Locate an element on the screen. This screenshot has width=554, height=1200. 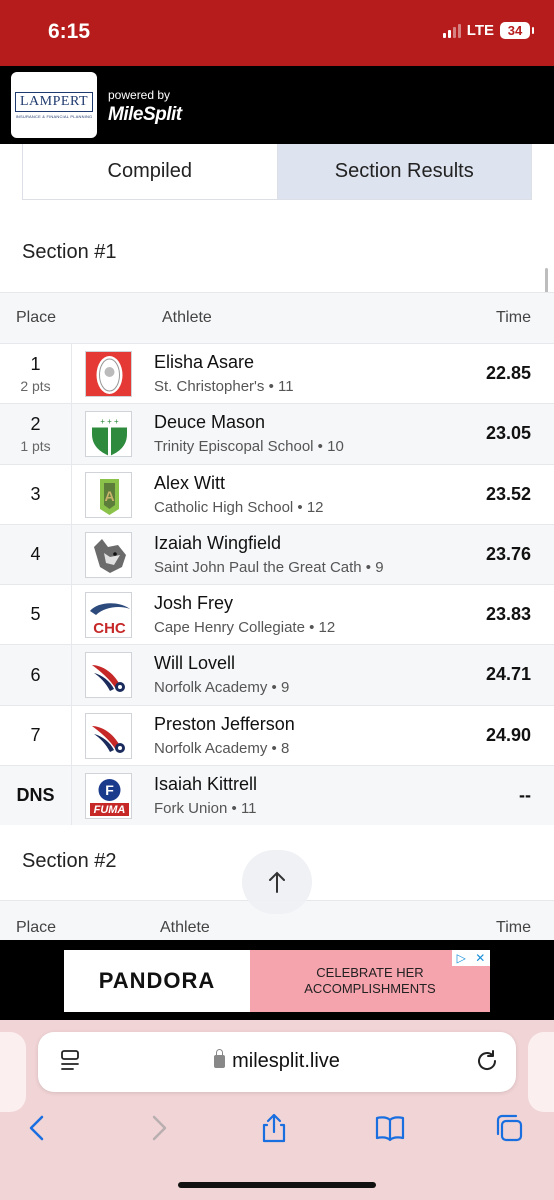
place-value: 7 is located at coordinates (35, 734).